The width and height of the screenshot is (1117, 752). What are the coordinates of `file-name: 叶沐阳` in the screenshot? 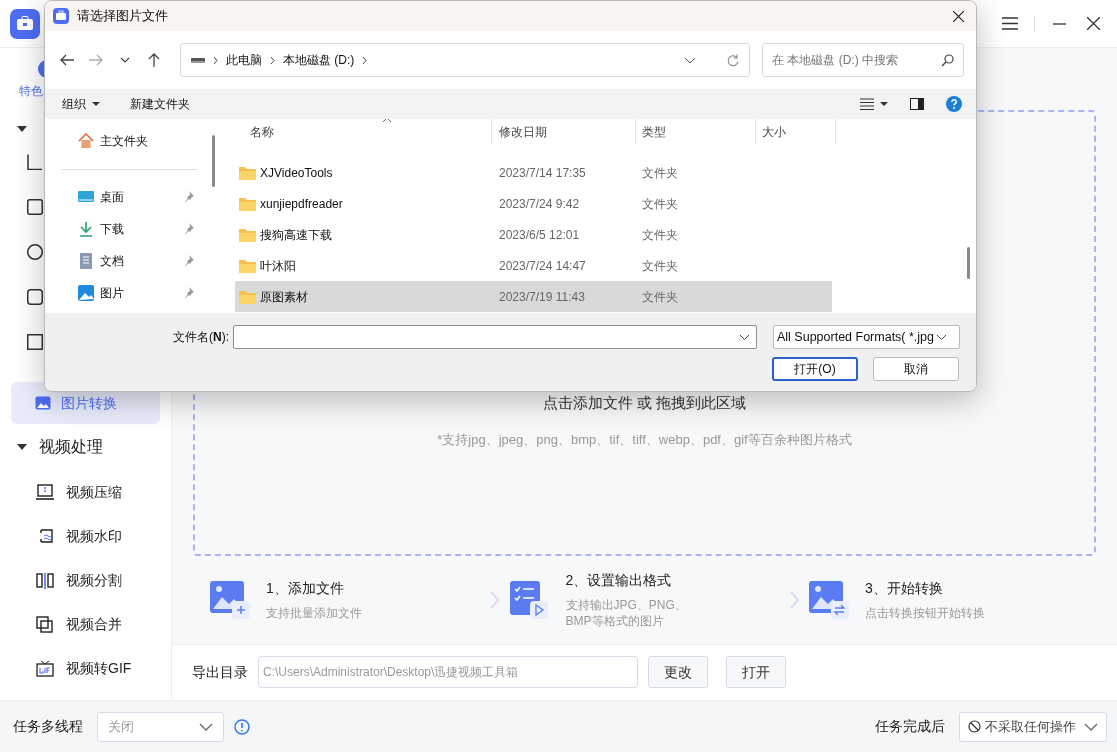 It's located at (278, 266).